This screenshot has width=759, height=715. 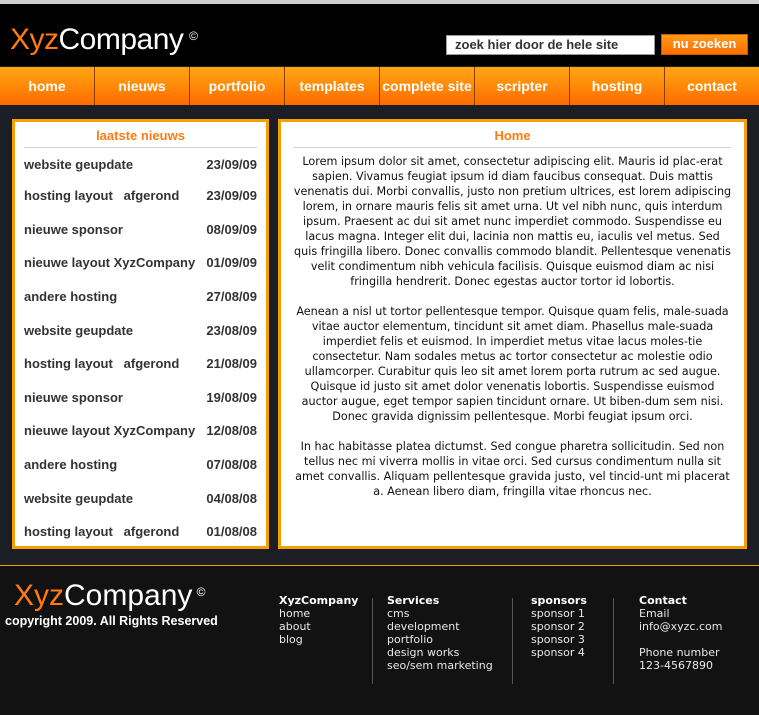 I want to click on nav-item-portfolio: portfolio, so click(x=237, y=86).